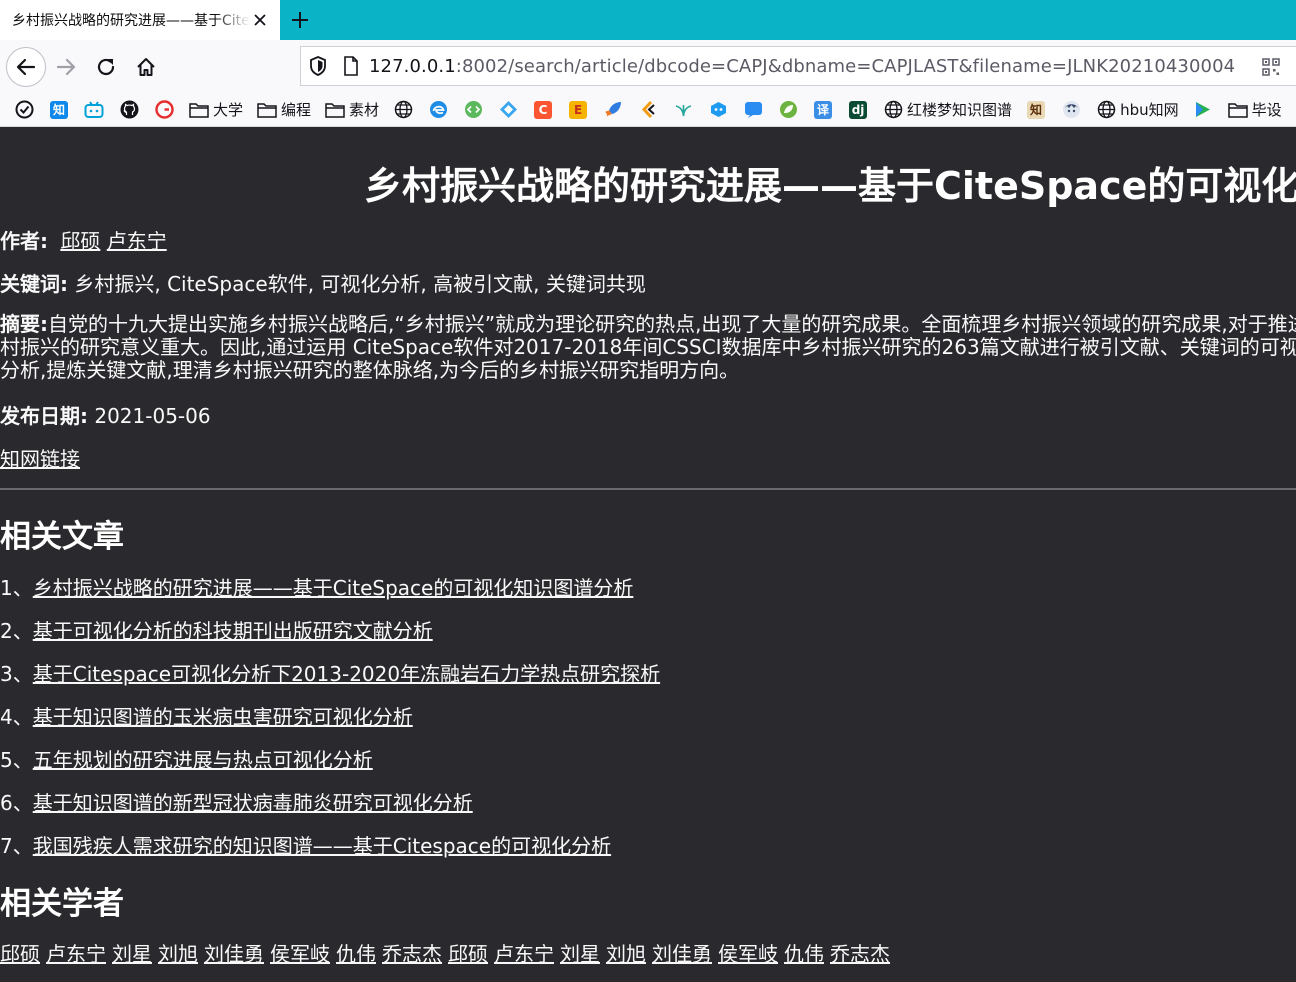 The height and width of the screenshot is (982, 1296). Describe the element at coordinates (352, 109) in the screenshot. I see `bookmark-folder-sucai: 素材` at that location.